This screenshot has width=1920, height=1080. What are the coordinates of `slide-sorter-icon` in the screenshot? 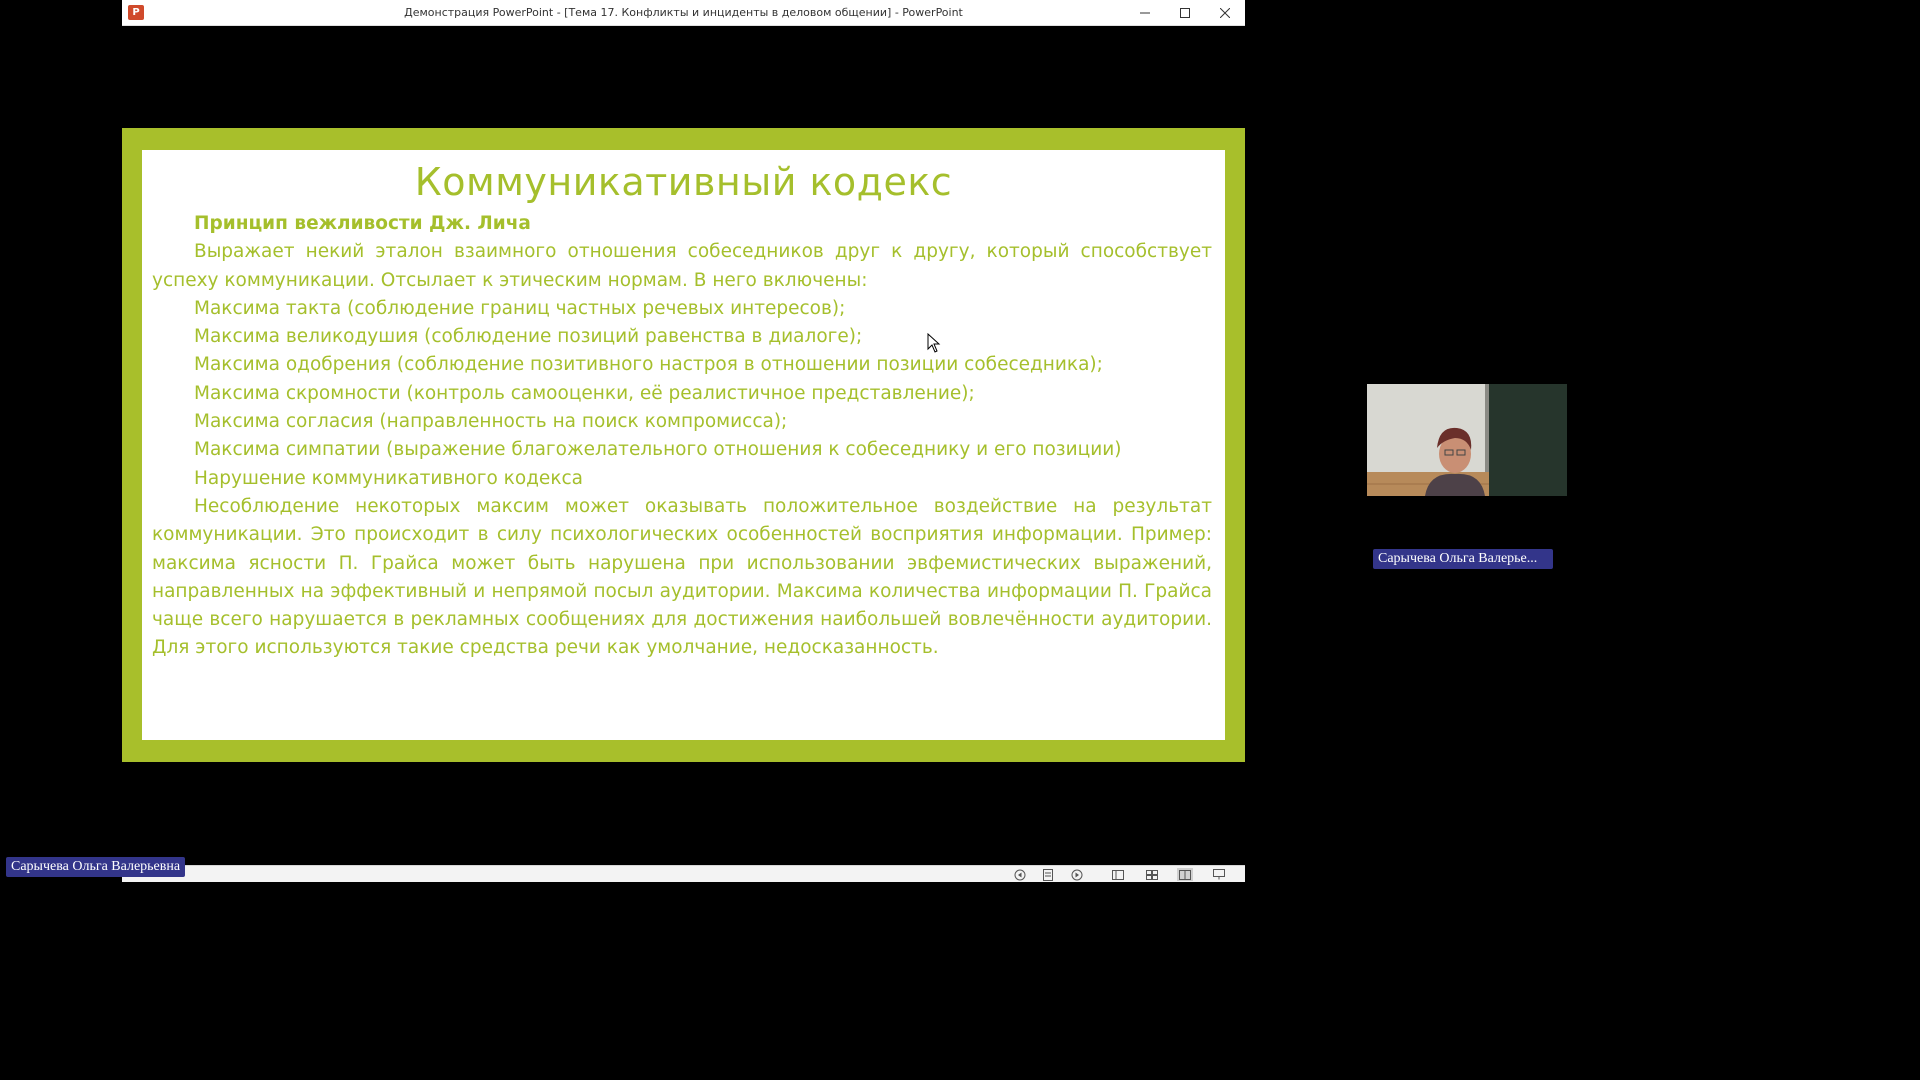 It's located at (1152, 874).